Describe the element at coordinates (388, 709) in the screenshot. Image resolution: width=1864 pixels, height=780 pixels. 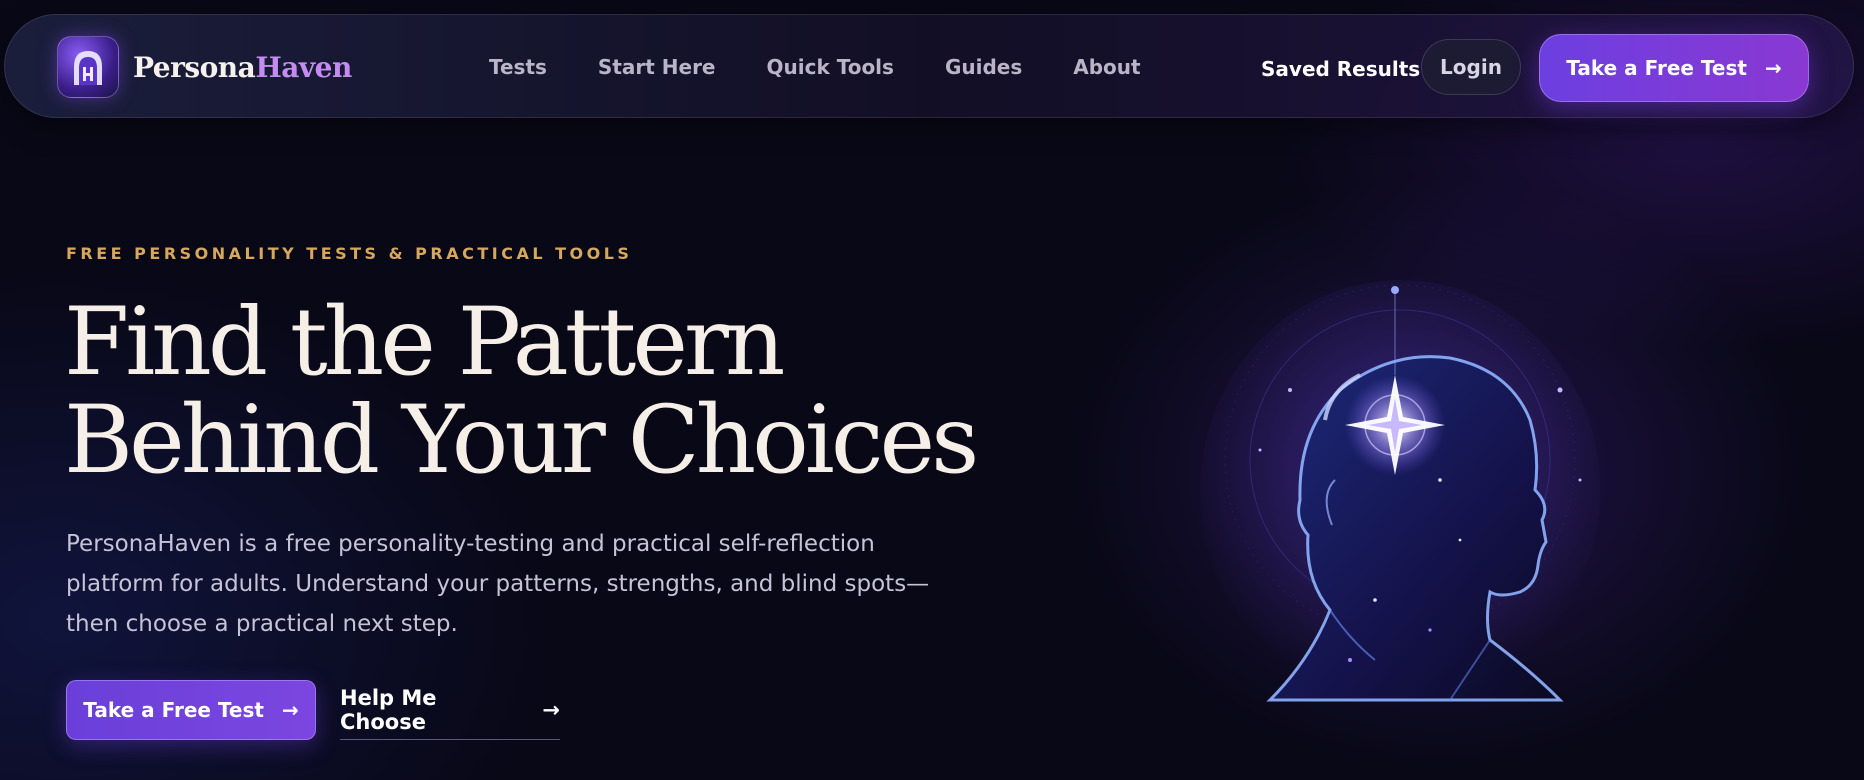
I see `secondary-cta-label: Help Me Choose` at that location.